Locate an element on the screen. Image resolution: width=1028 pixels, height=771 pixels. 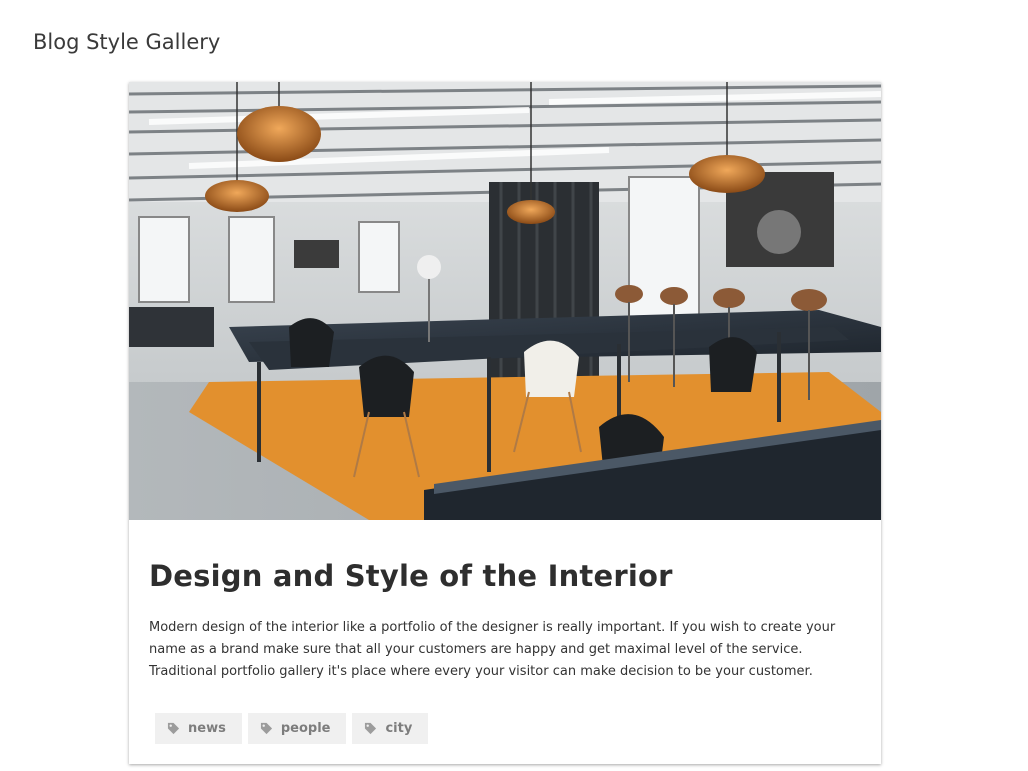
tag-news: news is located at coordinates (198, 728).